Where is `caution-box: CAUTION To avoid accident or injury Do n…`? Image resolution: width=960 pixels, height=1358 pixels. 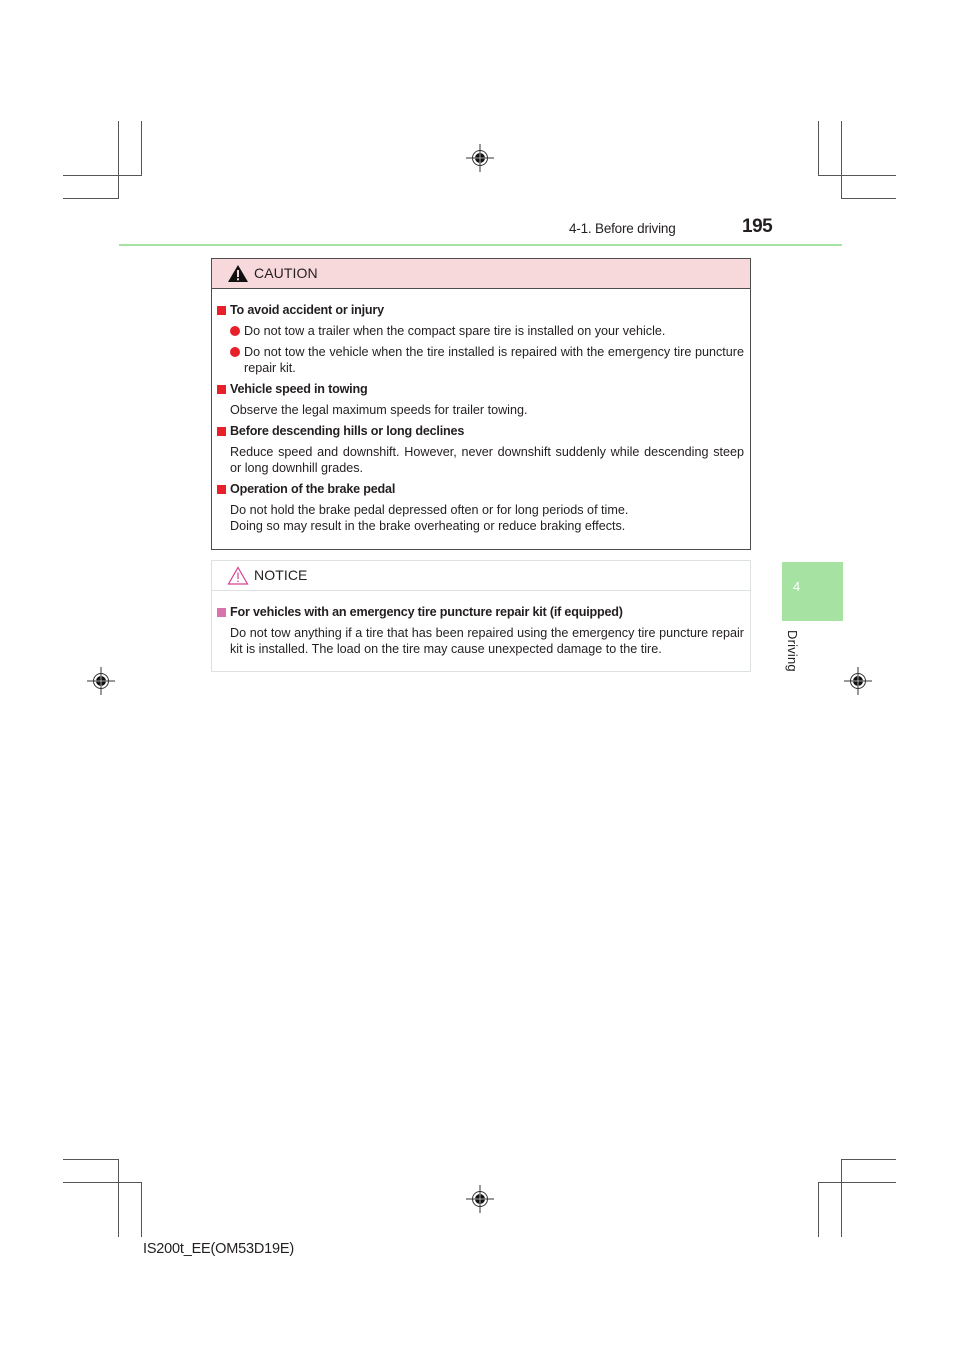
caution-box: CAUTION To avoid accident or injury Do n… is located at coordinates (481, 404).